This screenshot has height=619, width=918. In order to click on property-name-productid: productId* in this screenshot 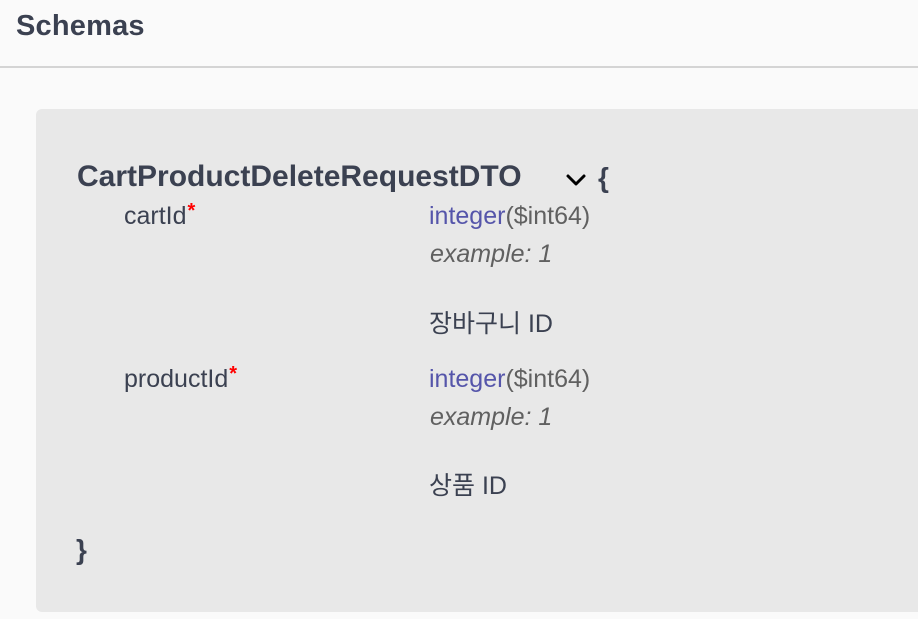, I will do `click(181, 378)`.